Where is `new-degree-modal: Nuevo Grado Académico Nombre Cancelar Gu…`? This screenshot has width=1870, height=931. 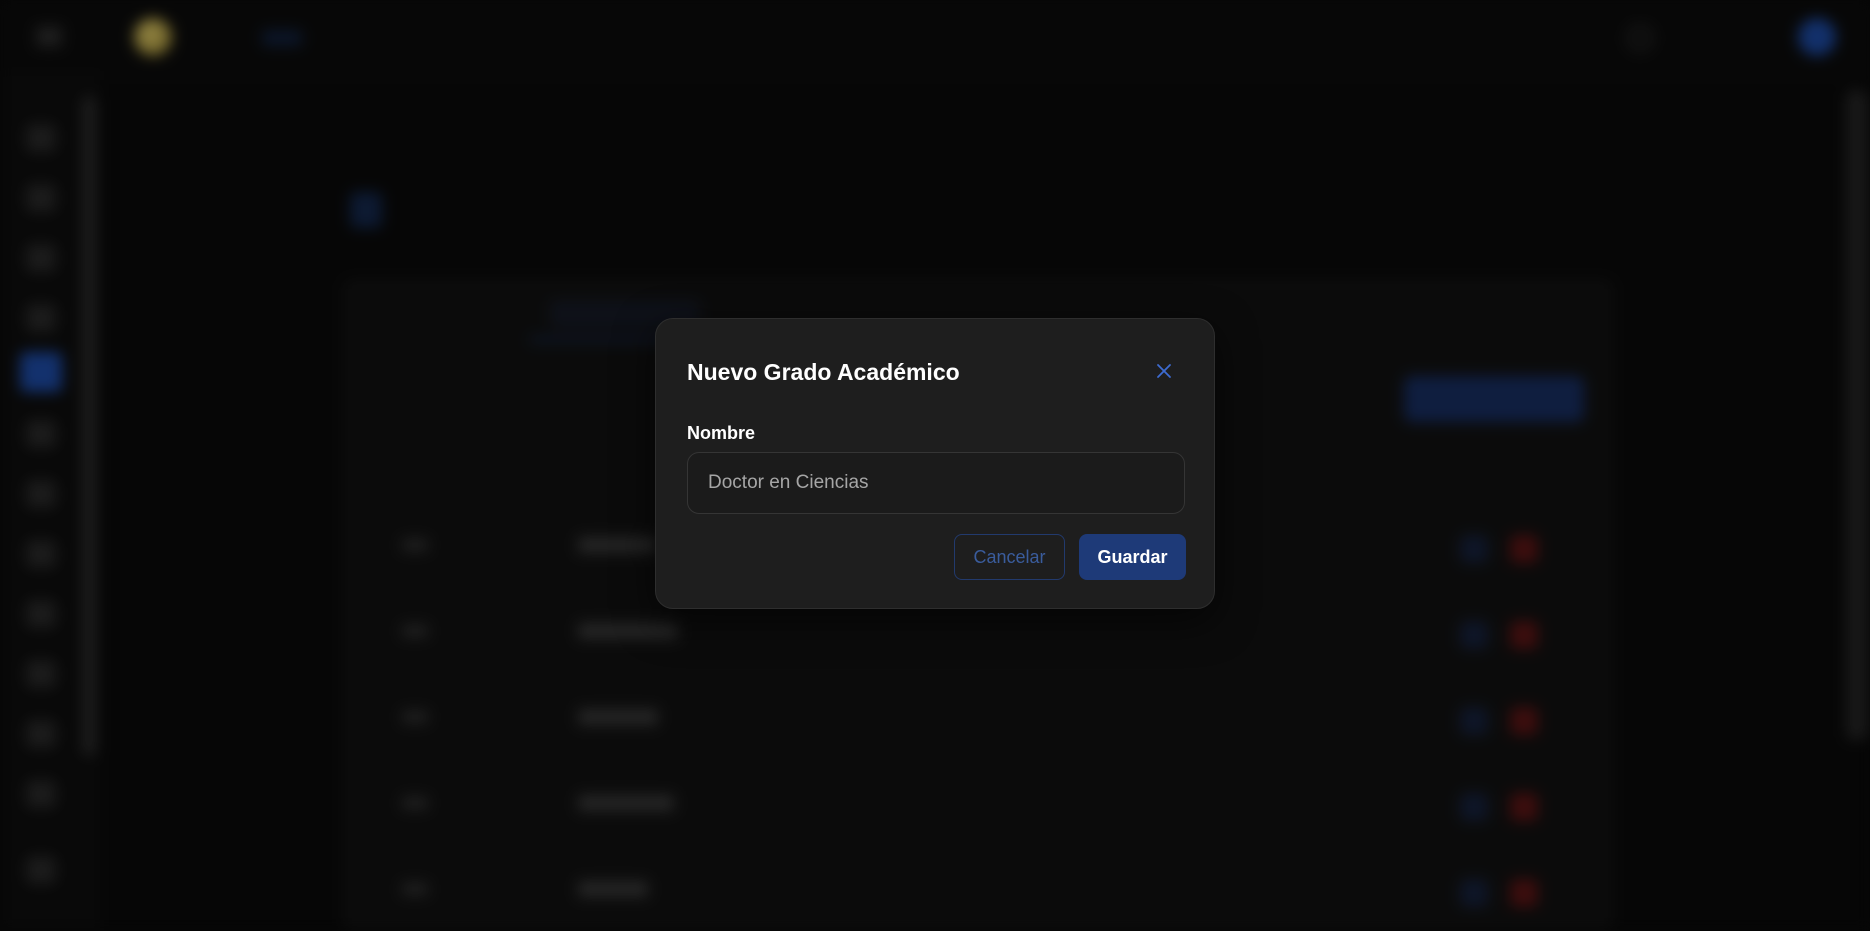 new-degree-modal: Nuevo Grado Académico Nombre Cancelar Gu… is located at coordinates (935, 463).